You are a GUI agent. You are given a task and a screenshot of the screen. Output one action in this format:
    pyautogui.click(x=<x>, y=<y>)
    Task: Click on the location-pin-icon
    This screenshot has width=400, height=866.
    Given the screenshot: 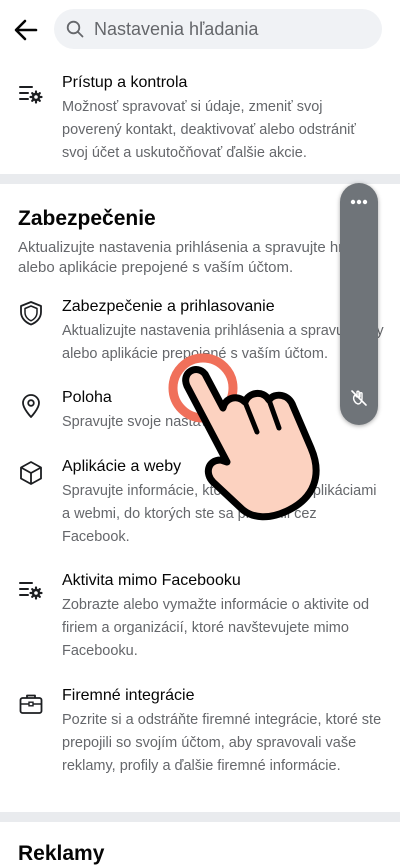 What is the action you would take?
    pyautogui.click(x=31, y=406)
    